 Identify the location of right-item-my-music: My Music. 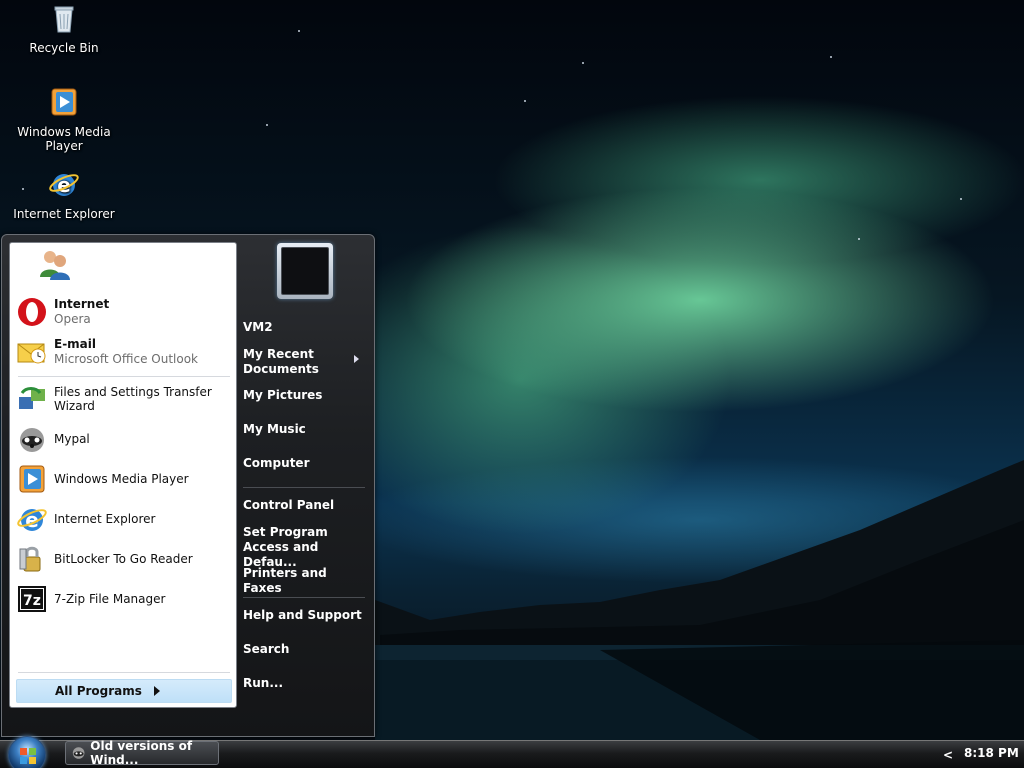
(305, 429).